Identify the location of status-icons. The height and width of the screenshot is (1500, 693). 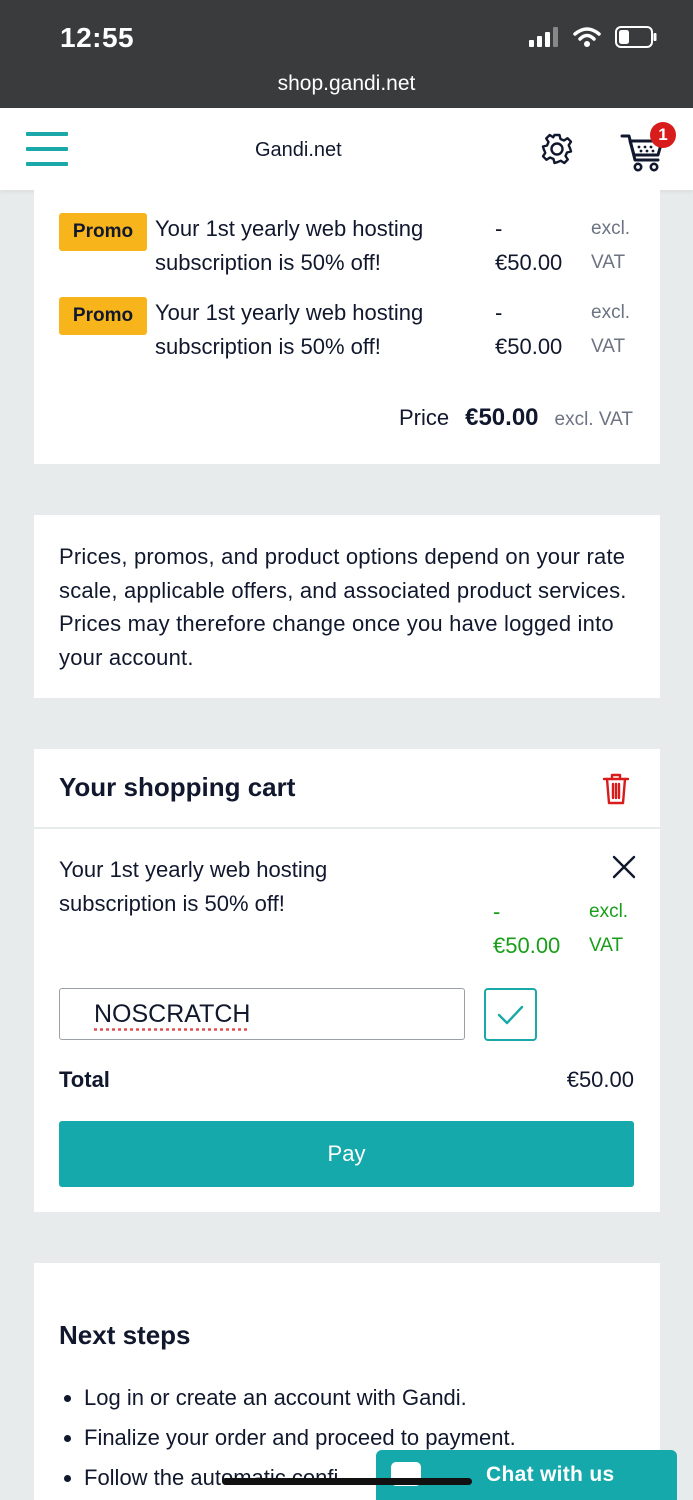
(593, 37).